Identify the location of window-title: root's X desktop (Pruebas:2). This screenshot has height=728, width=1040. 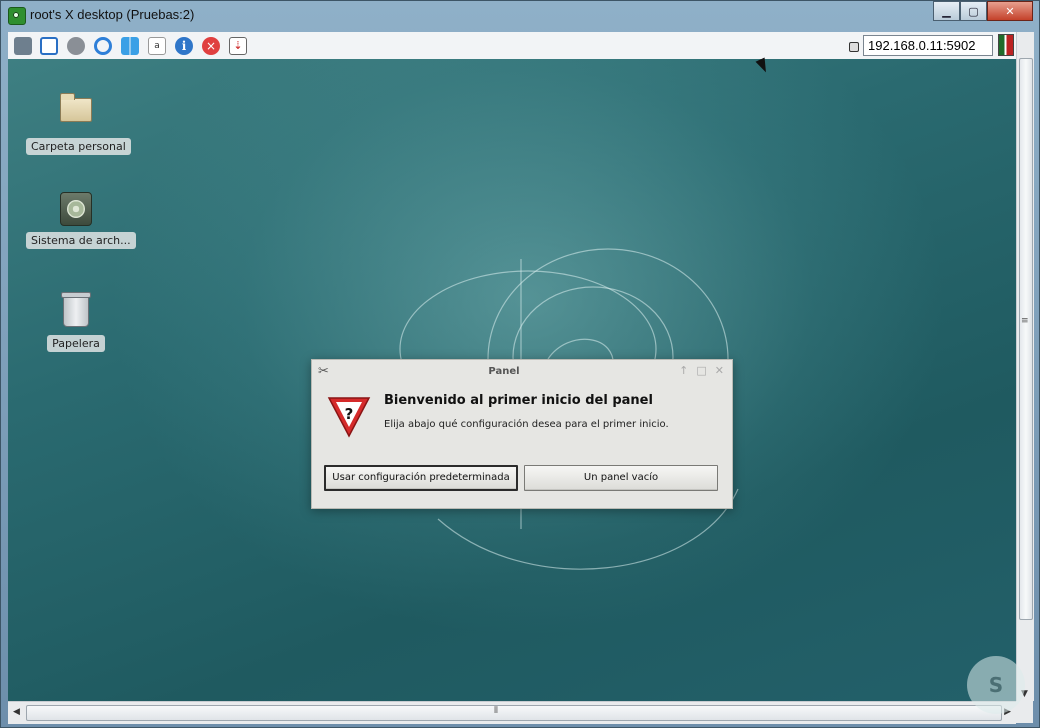
(112, 14).